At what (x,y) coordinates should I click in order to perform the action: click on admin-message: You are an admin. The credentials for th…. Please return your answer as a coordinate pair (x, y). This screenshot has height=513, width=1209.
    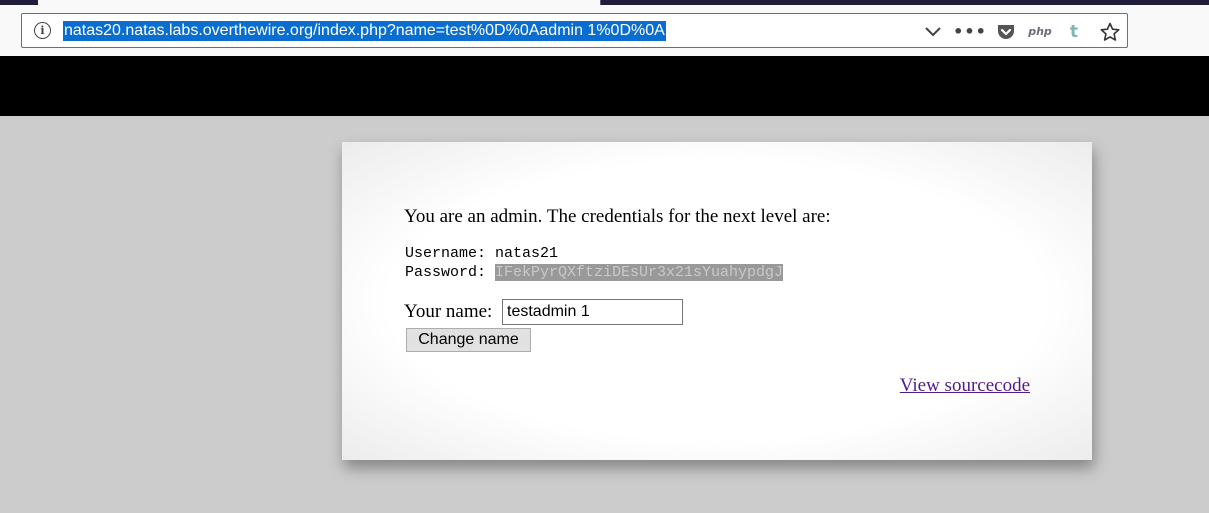
    Looking at the image, I should click on (617, 216).